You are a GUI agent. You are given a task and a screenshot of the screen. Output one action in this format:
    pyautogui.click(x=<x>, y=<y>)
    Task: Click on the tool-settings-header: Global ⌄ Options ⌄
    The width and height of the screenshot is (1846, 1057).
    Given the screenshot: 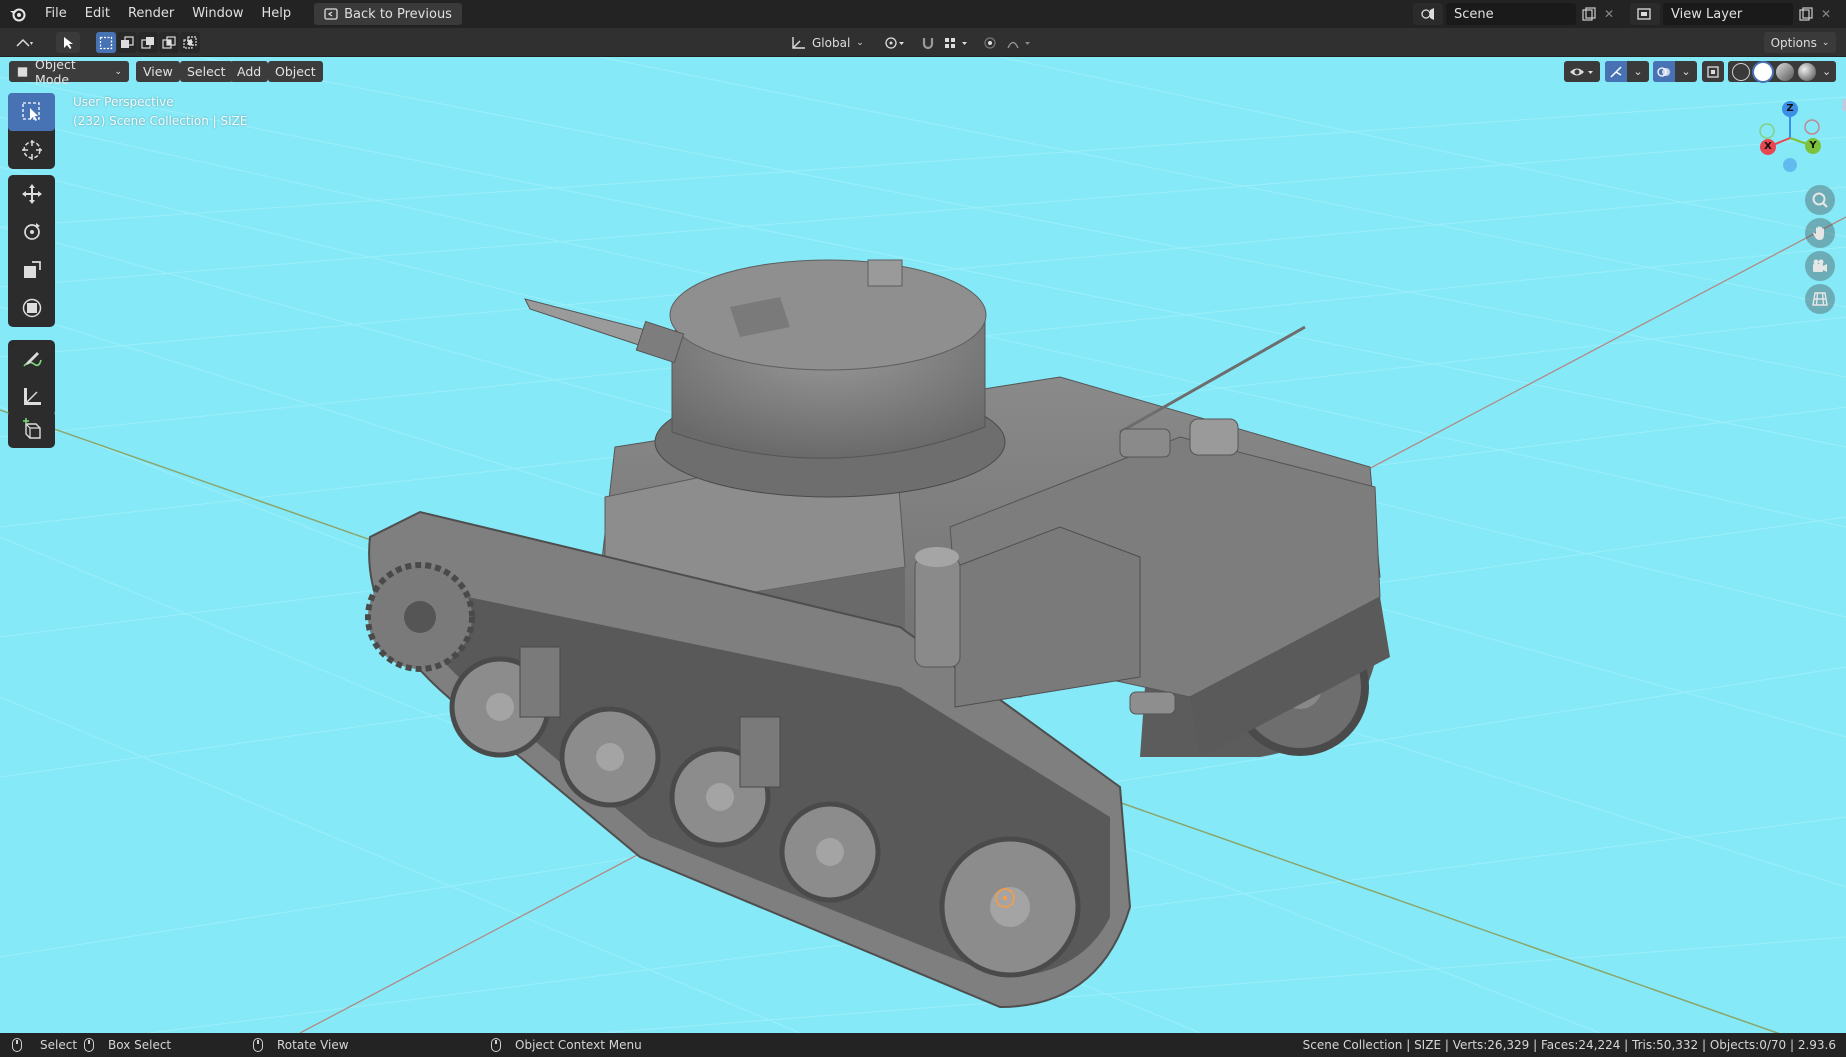 What is the action you would take?
    pyautogui.click(x=923, y=42)
    